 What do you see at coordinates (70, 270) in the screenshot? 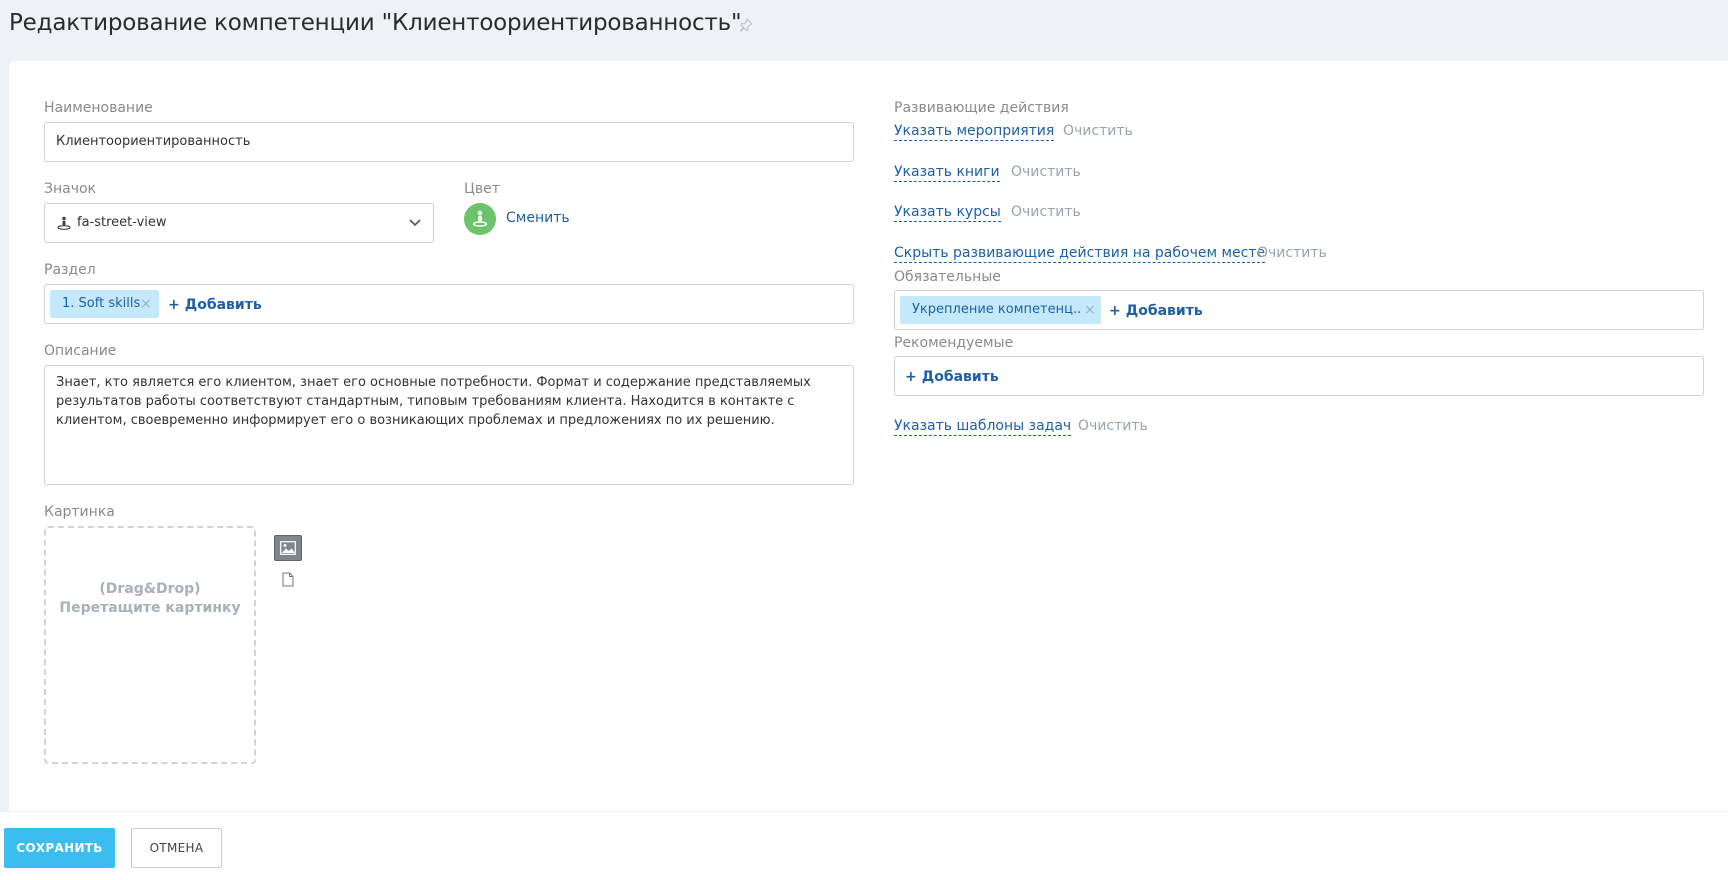
I see `section-label: Раздел` at bounding box center [70, 270].